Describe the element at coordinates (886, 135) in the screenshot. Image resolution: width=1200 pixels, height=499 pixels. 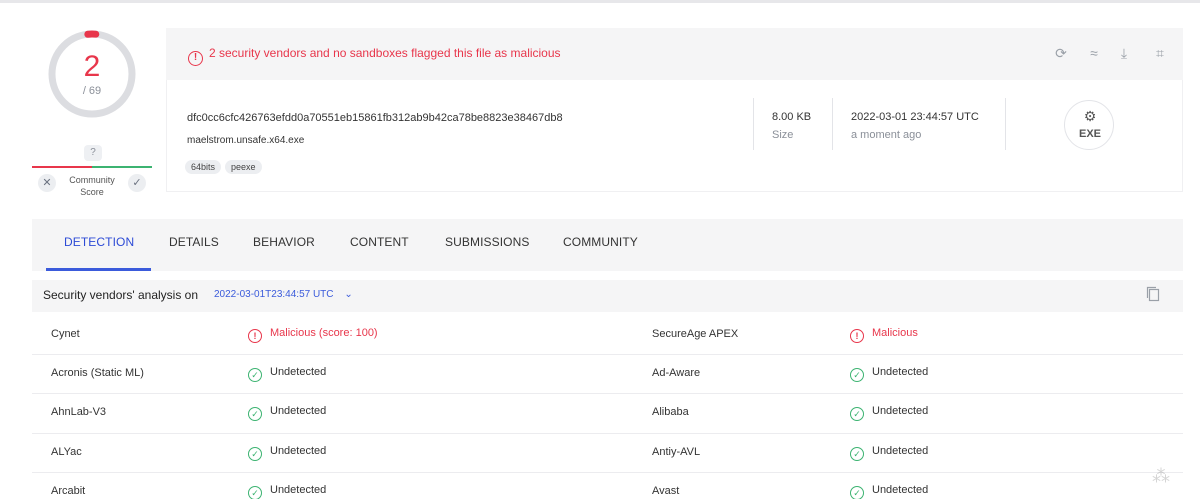
I see `analysis-date-label: a moment ago` at that location.